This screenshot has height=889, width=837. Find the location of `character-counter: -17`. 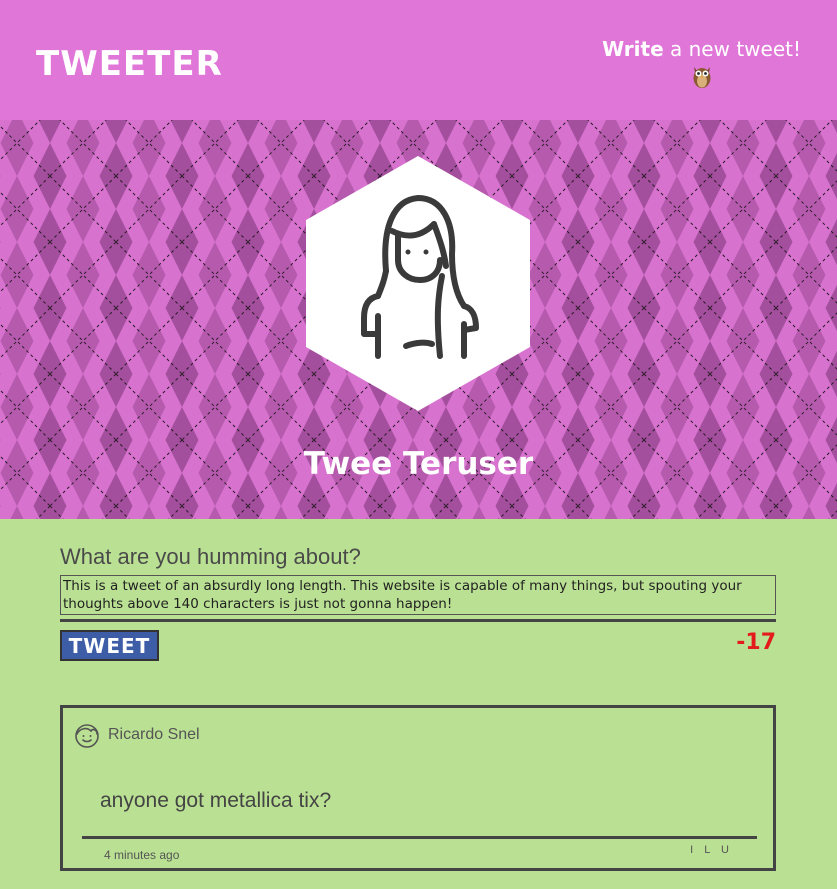

character-counter: -17 is located at coordinates (756, 642).